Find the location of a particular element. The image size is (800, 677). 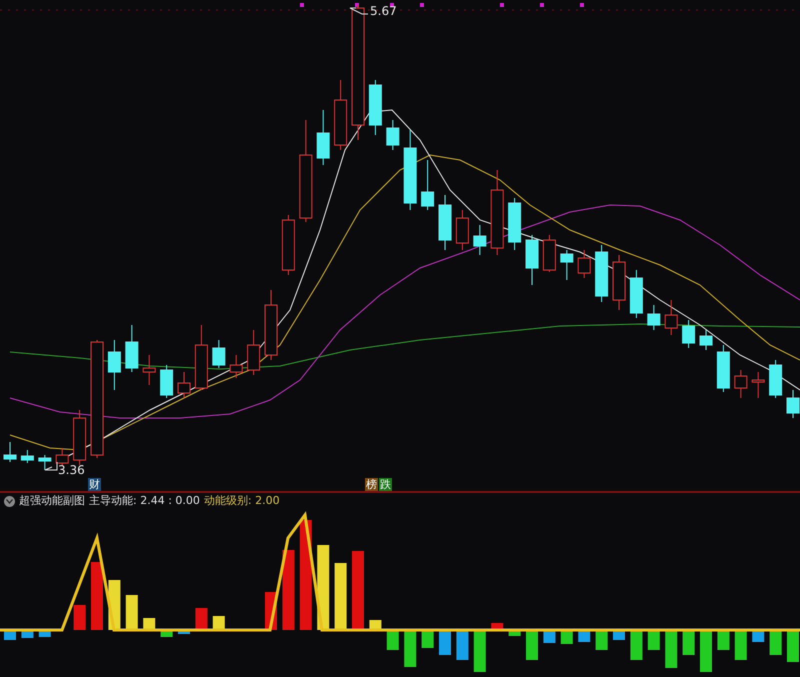

collapse-icon is located at coordinates (9, 501).